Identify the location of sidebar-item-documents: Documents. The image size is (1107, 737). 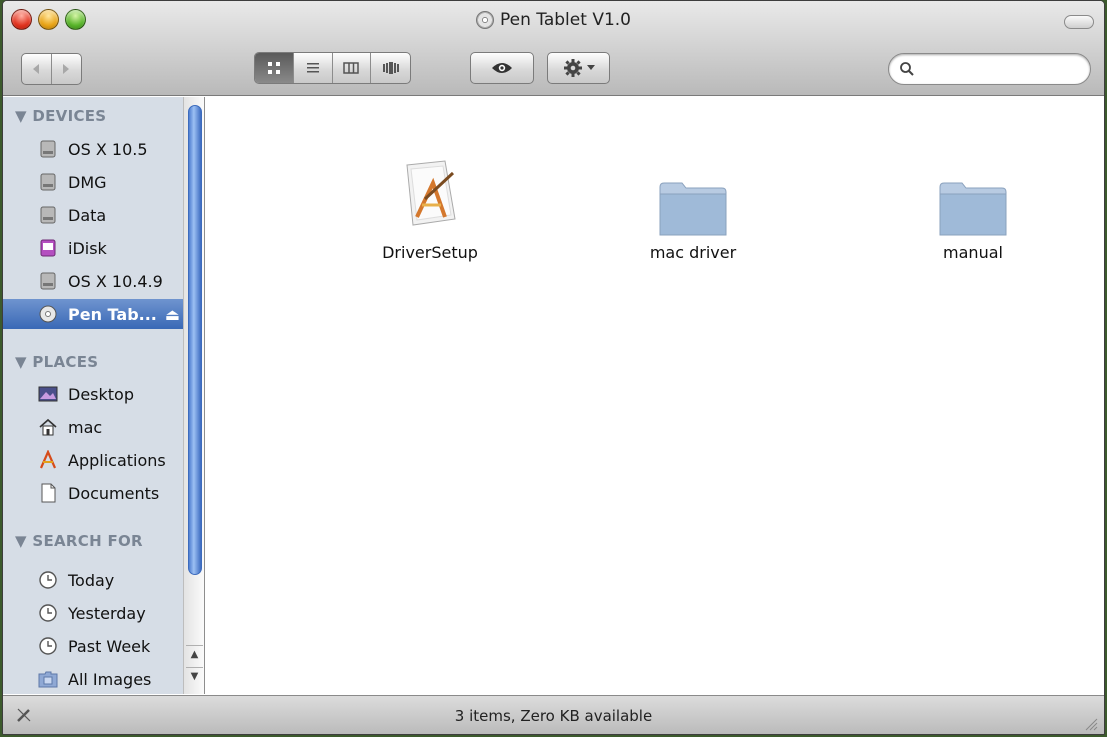
(94, 493).